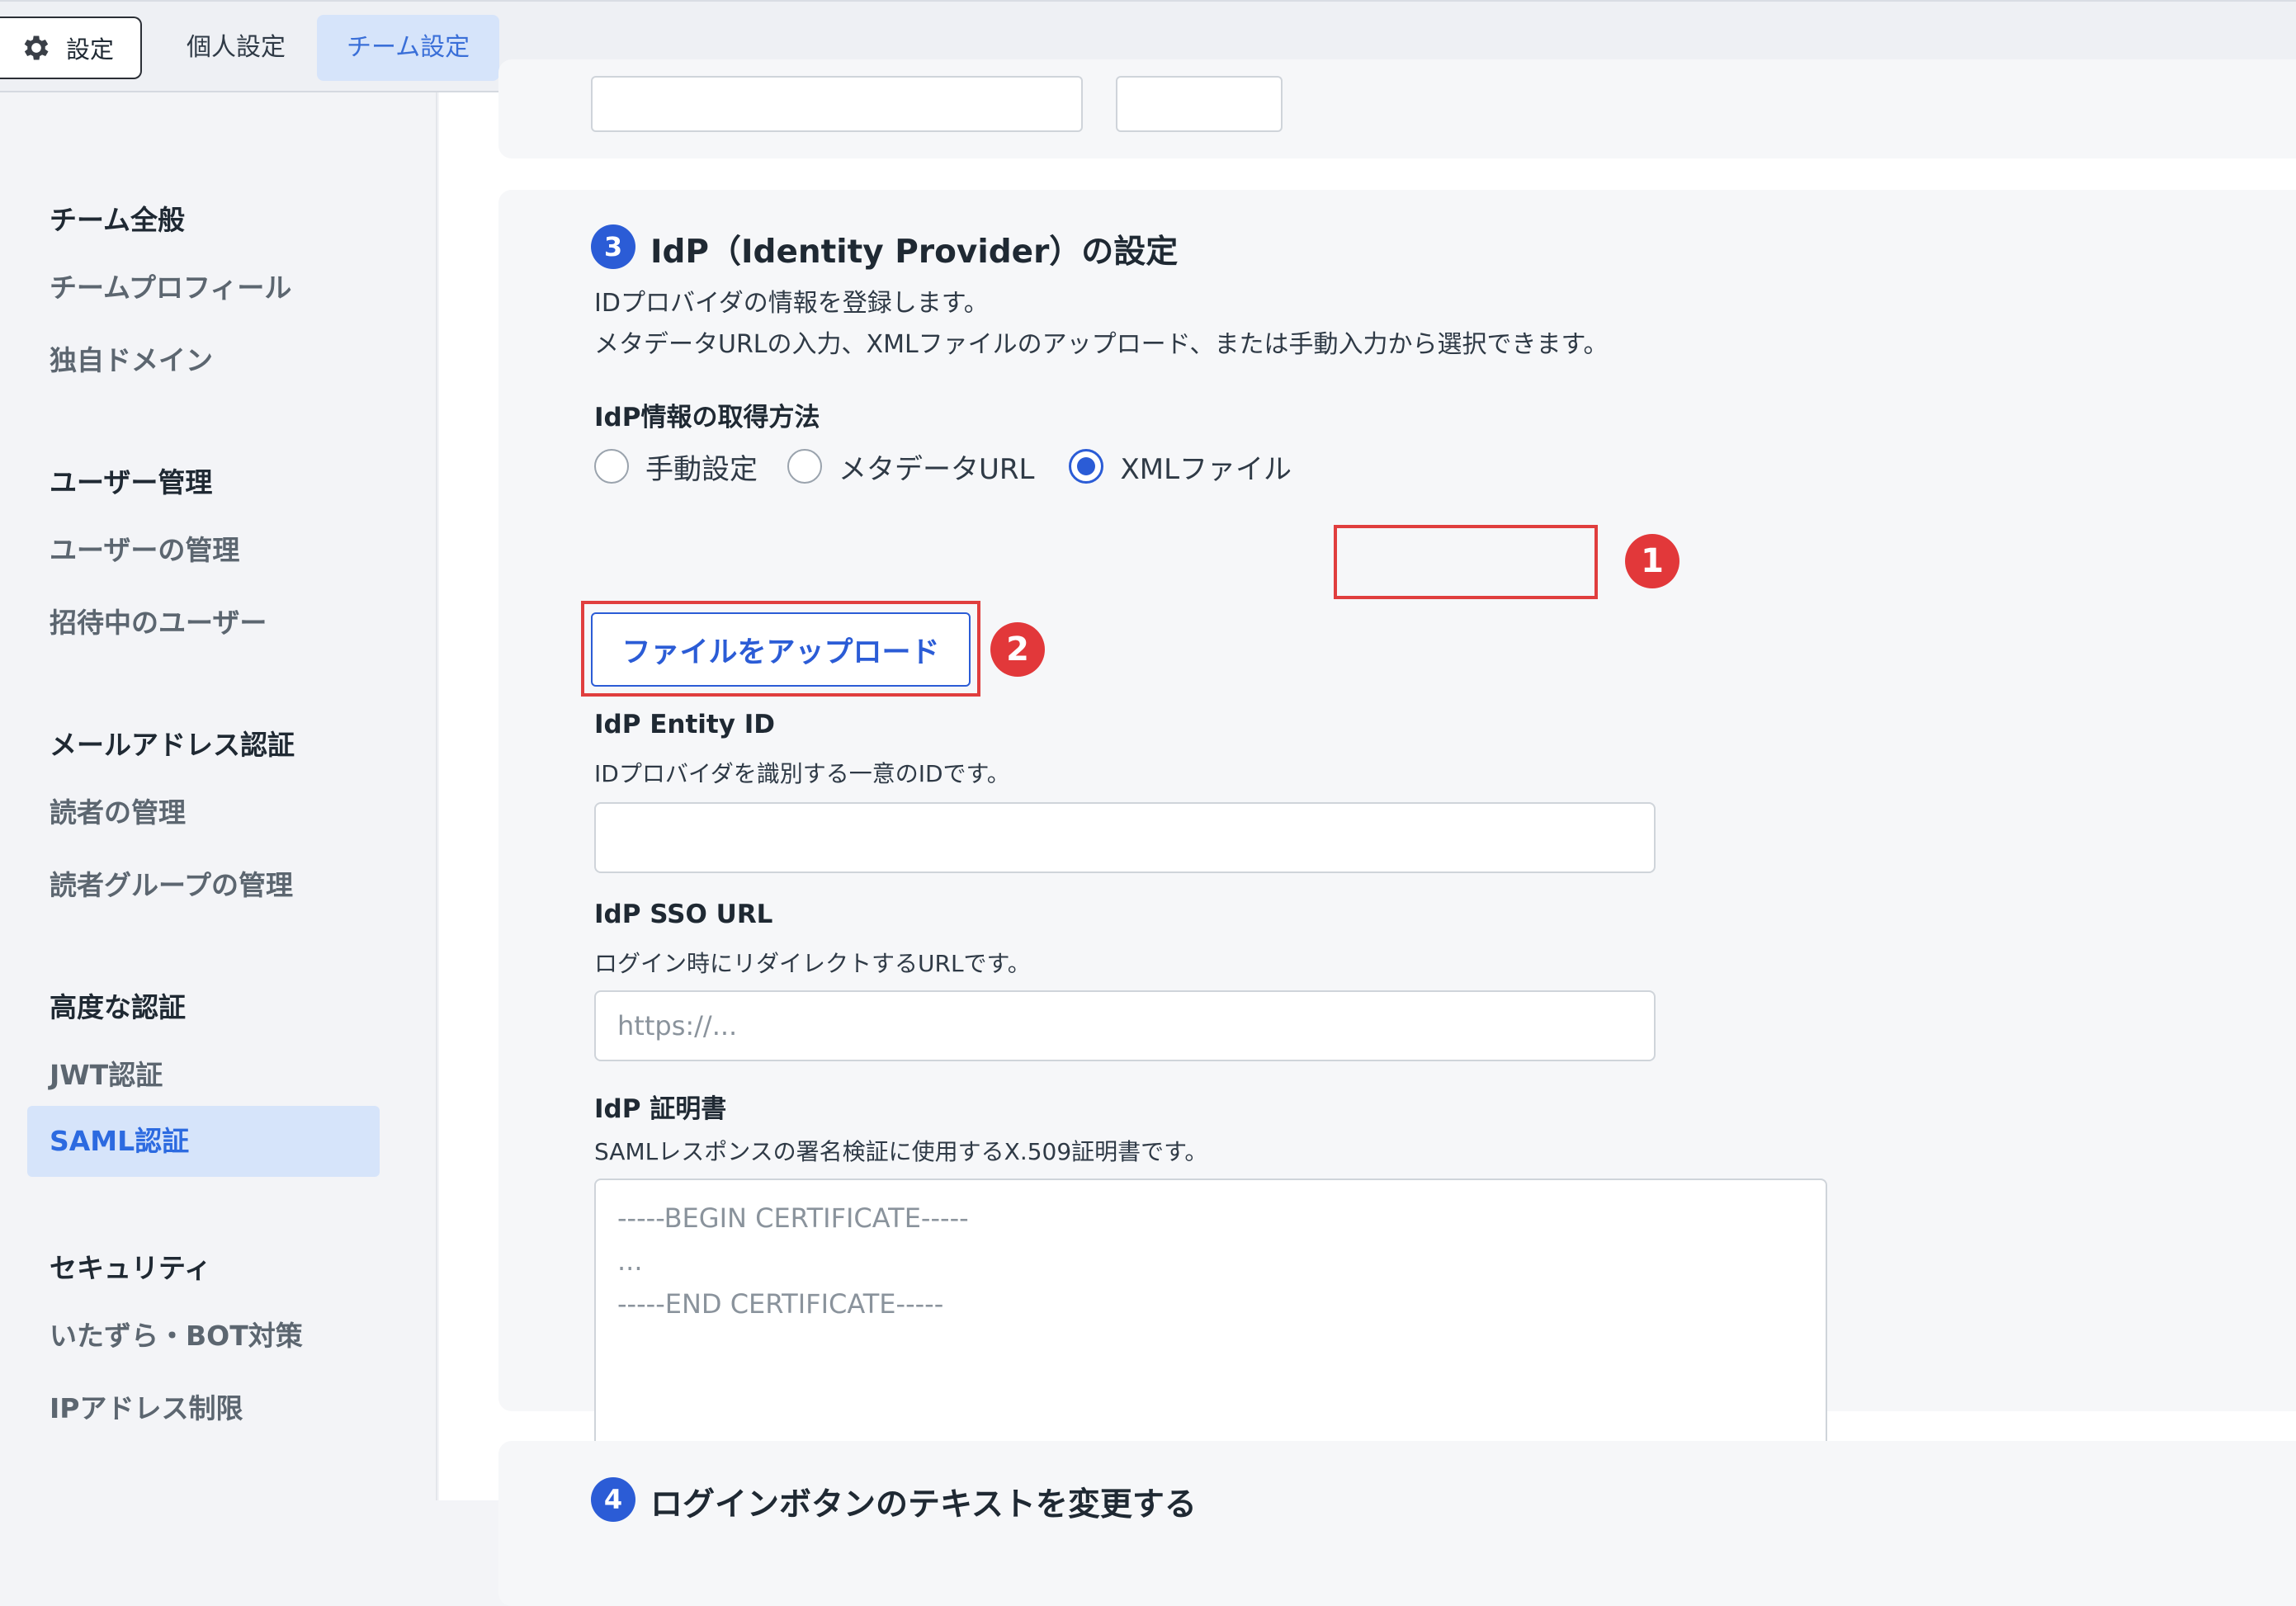 The width and height of the screenshot is (2296, 1606). Describe the element at coordinates (177, 1333) in the screenshot. I see `sidebar-item-bot-protection: いたずら・BOT対策` at that location.